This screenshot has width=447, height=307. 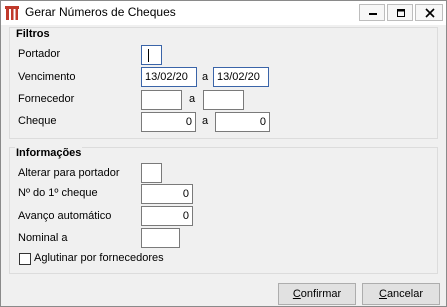 I want to click on close-button, so click(x=429, y=12).